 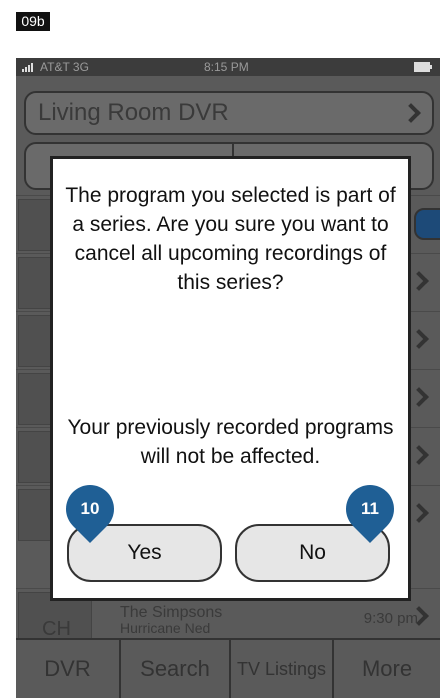 I want to click on tab-search: Search, so click(x=176, y=669).